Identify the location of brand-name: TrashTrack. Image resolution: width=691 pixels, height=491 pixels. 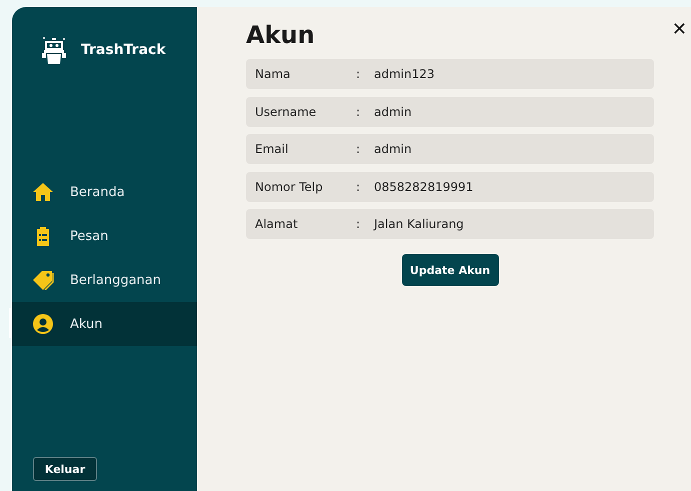
(123, 50).